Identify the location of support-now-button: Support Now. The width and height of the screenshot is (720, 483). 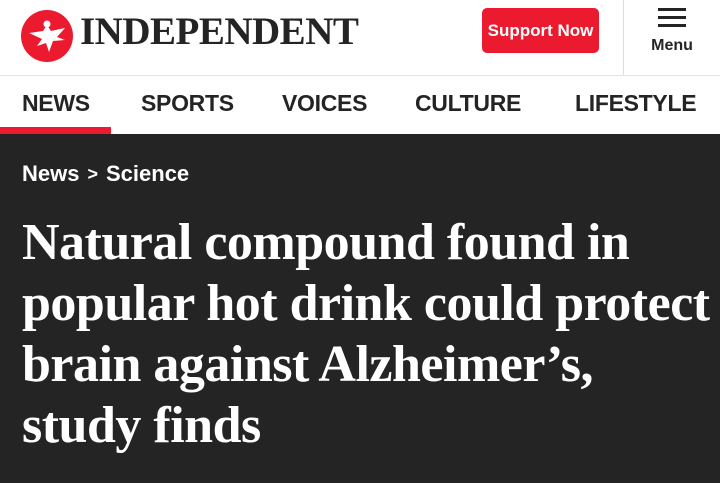
(540, 30).